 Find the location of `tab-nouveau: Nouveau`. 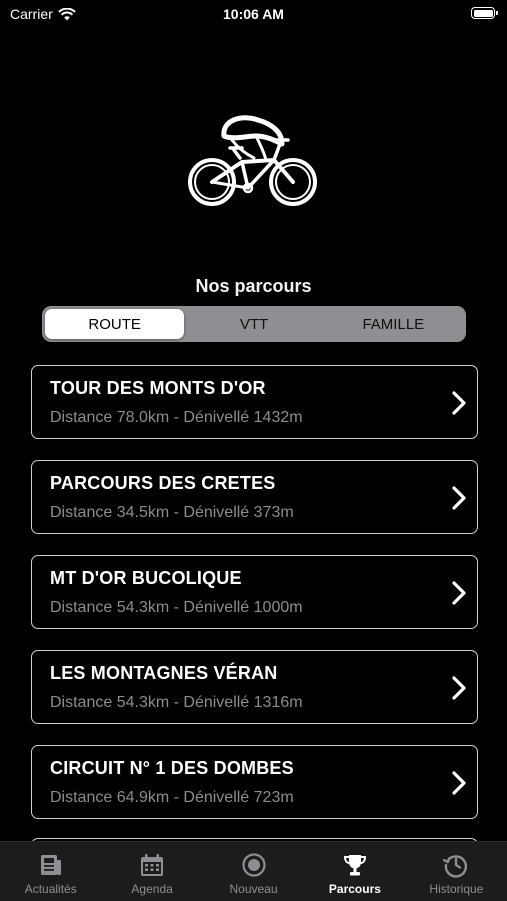

tab-nouveau: Nouveau is located at coordinates (253, 871).